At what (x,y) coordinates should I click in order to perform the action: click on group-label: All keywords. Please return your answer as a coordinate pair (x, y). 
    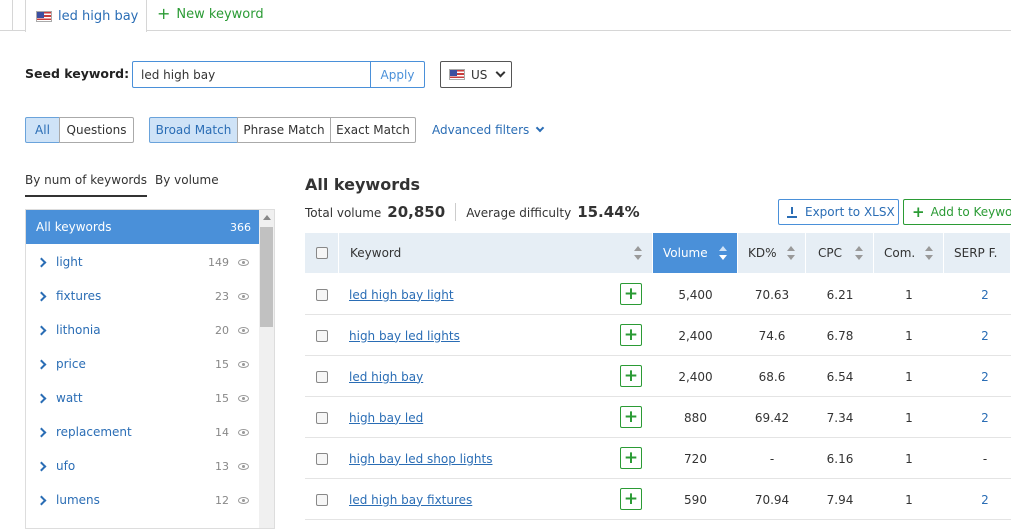
    Looking at the image, I should click on (74, 227).